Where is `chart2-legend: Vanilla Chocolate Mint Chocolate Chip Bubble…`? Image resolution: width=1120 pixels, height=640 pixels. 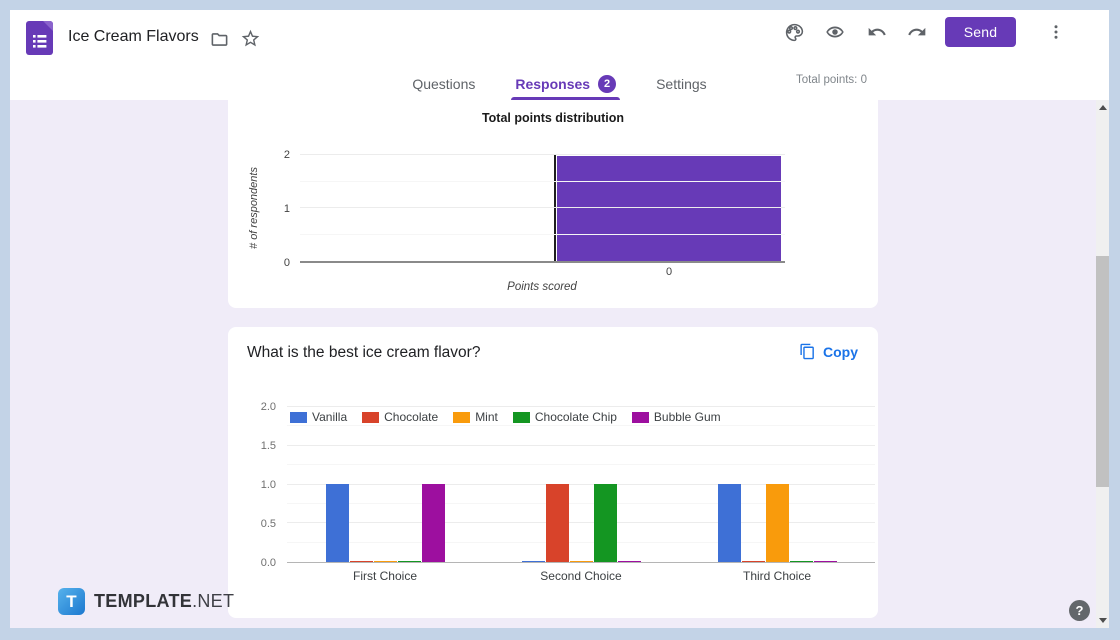
chart2-legend: Vanilla Chocolate Mint Chocolate Chip Bubble… is located at coordinates (505, 417).